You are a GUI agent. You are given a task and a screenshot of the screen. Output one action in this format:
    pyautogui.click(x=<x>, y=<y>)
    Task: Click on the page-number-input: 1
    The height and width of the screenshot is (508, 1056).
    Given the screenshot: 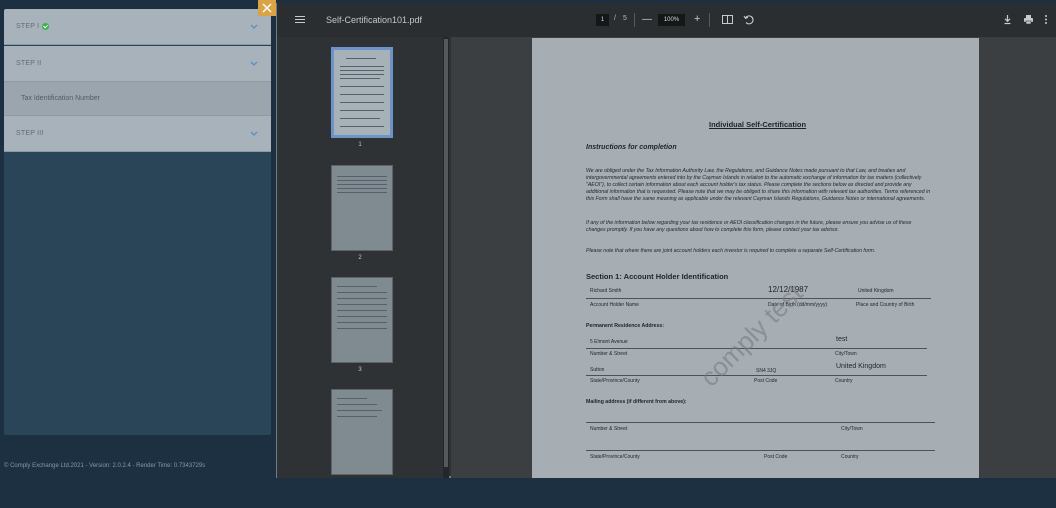 What is the action you would take?
    pyautogui.click(x=602, y=20)
    